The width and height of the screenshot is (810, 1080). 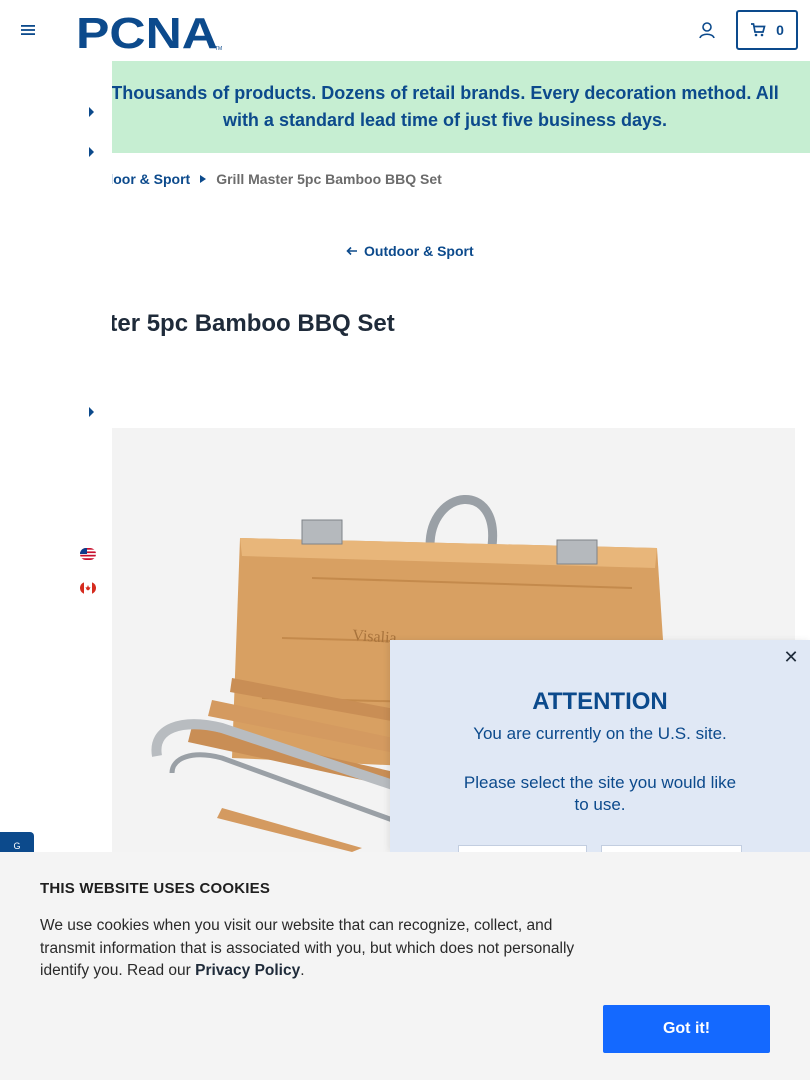 I want to click on product-title: ster 5pc Bamboo BBQ Set, so click(x=245, y=323).